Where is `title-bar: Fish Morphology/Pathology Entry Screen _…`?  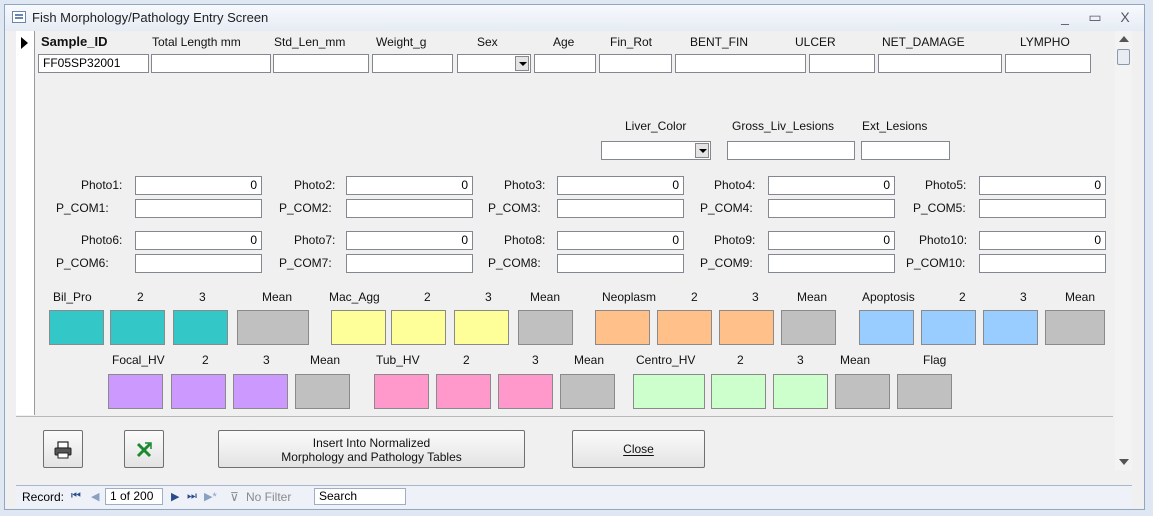 title-bar: Fish Morphology/Pathology Entry Screen _… is located at coordinates (574, 18).